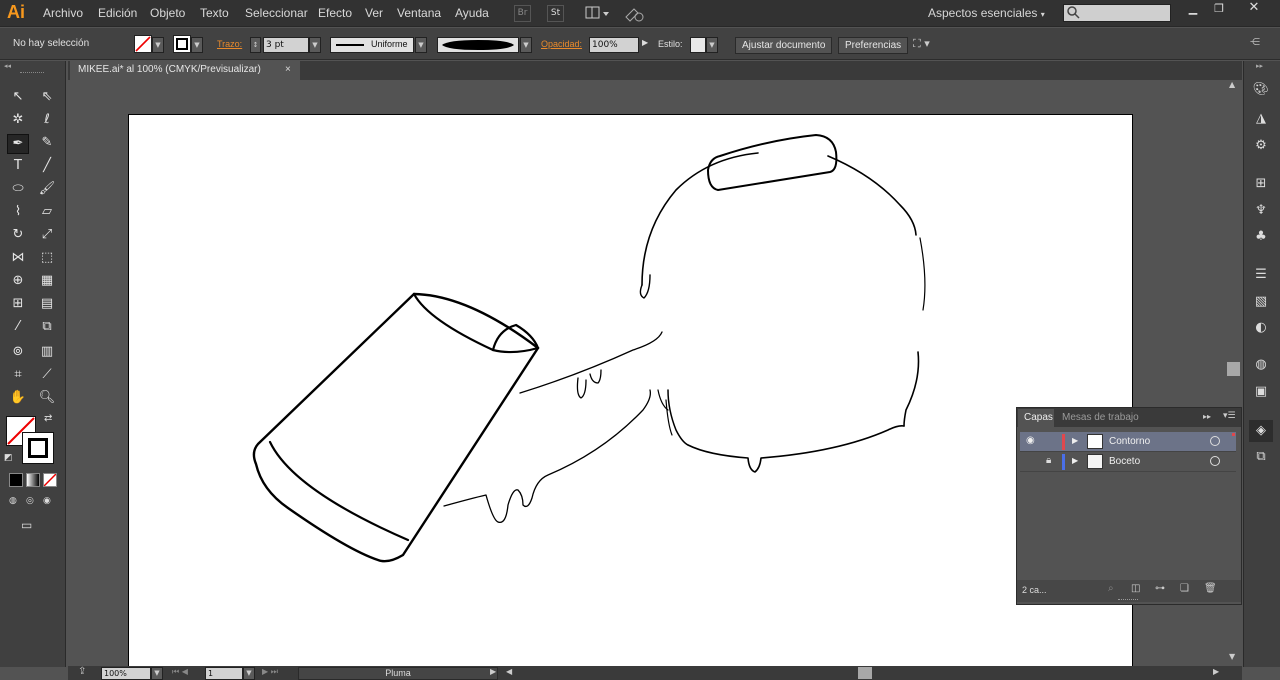 This screenshot has width=1280, height=680. What do you see at coordinates (1048, 460) in the screenshot?
I see `lock-icon: 🔒︎` at bounding box center [1048, 460].